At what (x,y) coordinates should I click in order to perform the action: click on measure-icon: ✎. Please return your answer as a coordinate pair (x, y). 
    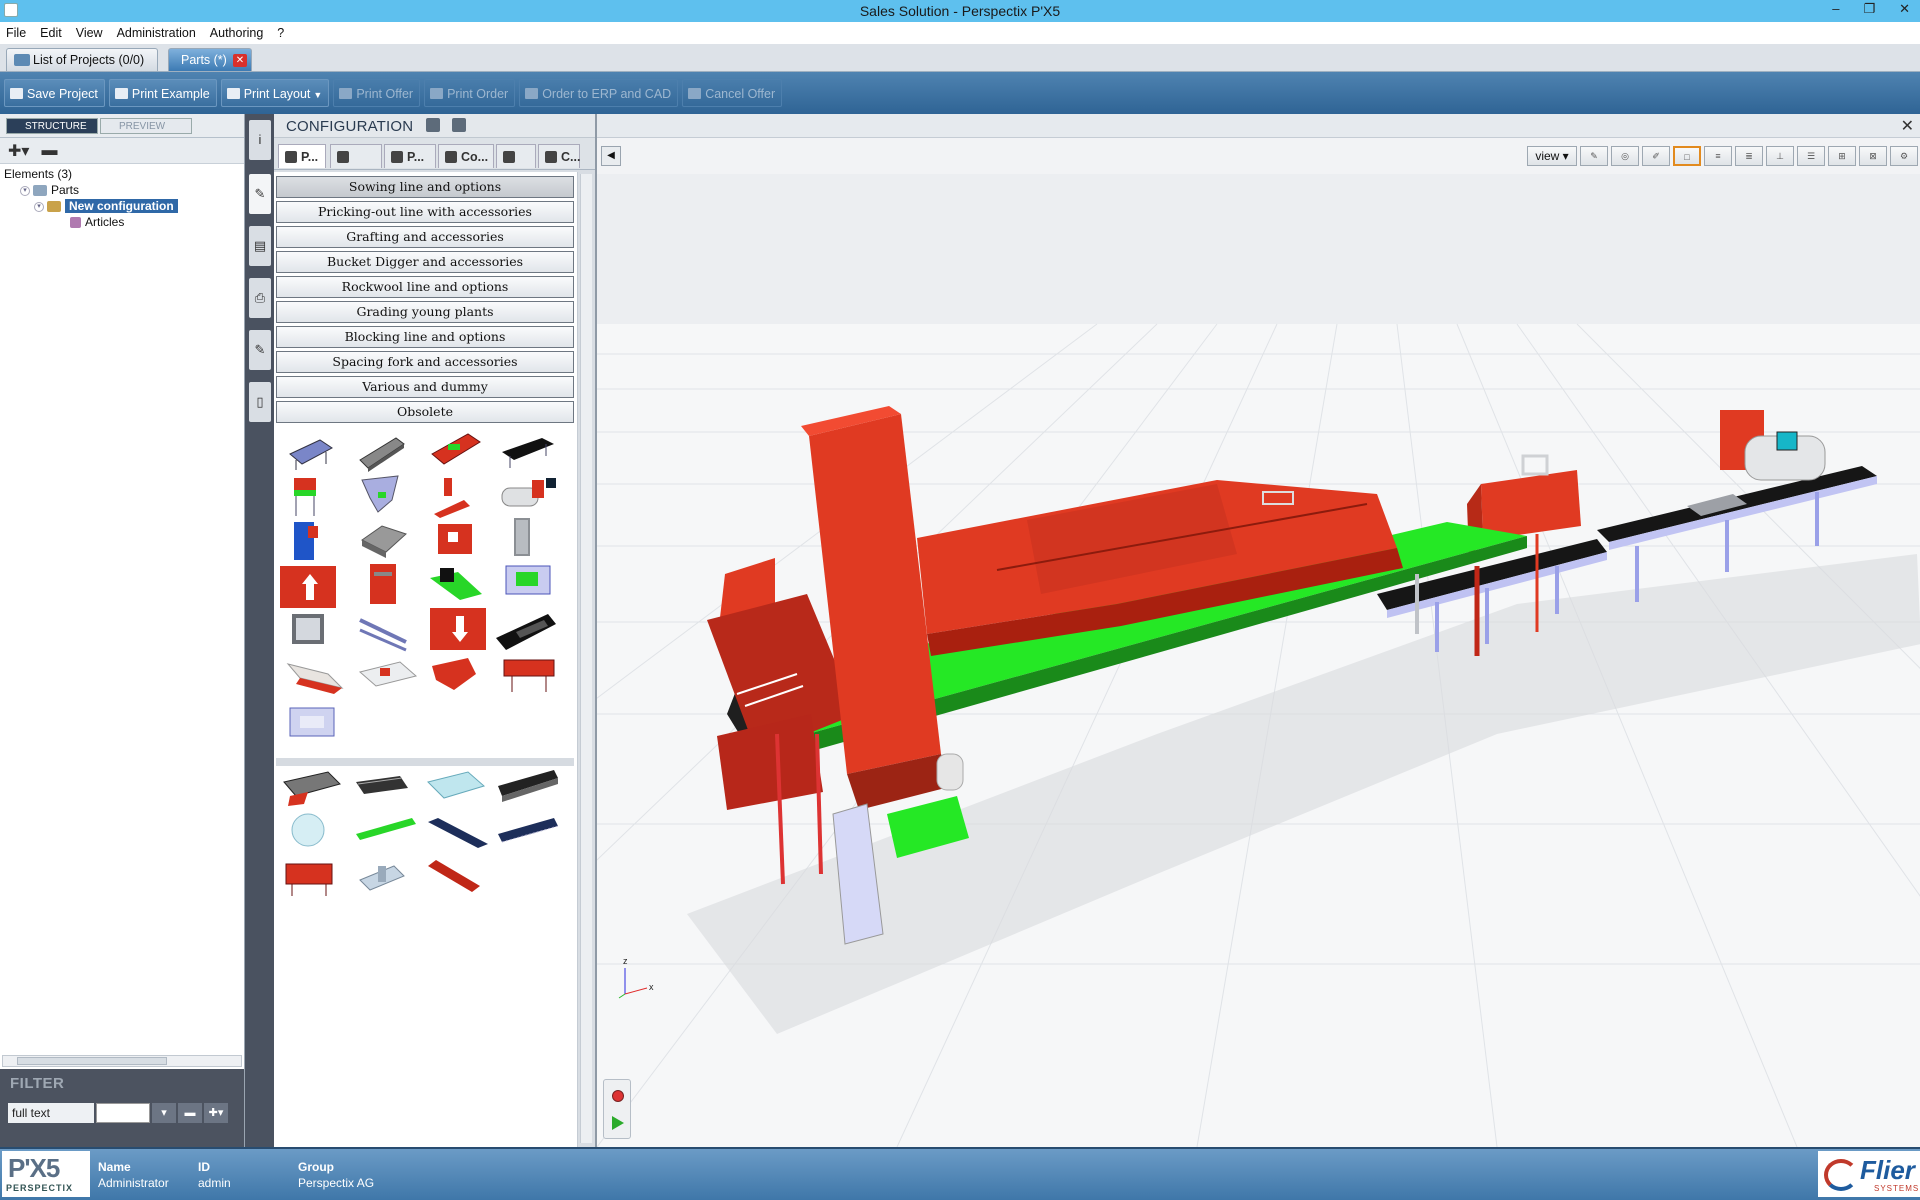
    Looking at the image, I should click on (1594, 156).